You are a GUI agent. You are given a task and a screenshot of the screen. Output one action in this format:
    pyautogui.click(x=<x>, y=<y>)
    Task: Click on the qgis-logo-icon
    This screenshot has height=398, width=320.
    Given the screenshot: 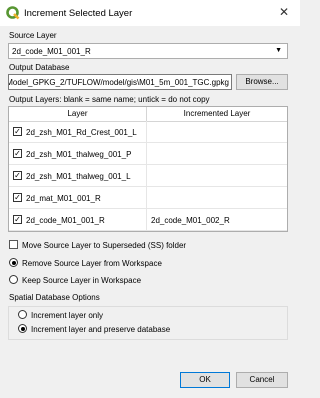 What is the action you would take?
    pyautogui.click(x=13, y=13)
    